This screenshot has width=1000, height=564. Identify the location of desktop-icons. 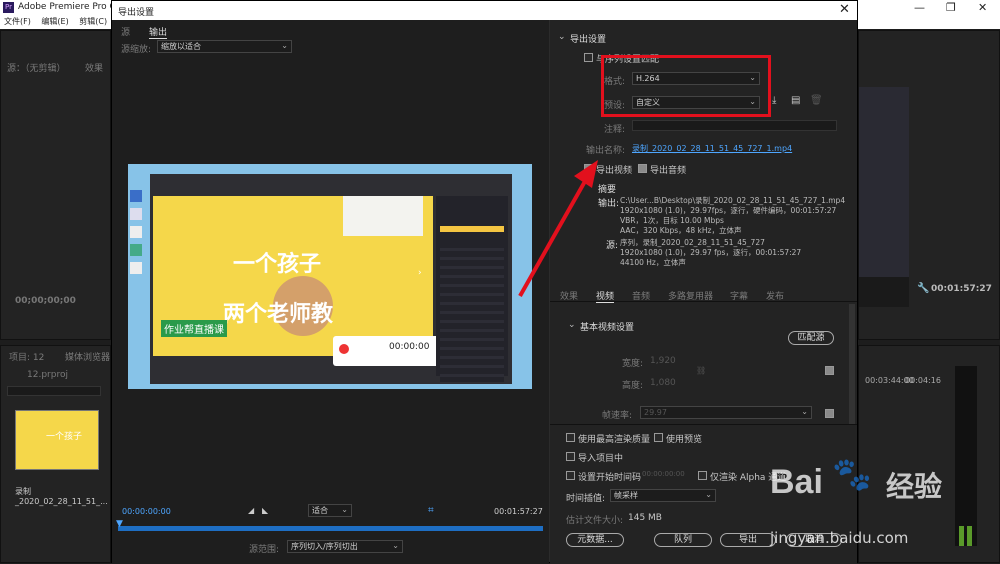
(138, 254).